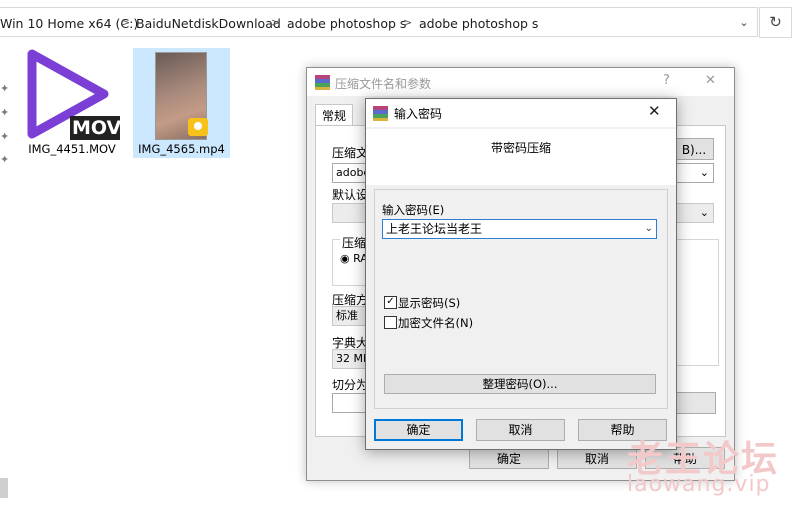 The image size is (800, 512). Describe the element at coordinates (520, 82) in the screenshot. I see `title-bar: 压缩文件名和参数 ? ✕` at that location.